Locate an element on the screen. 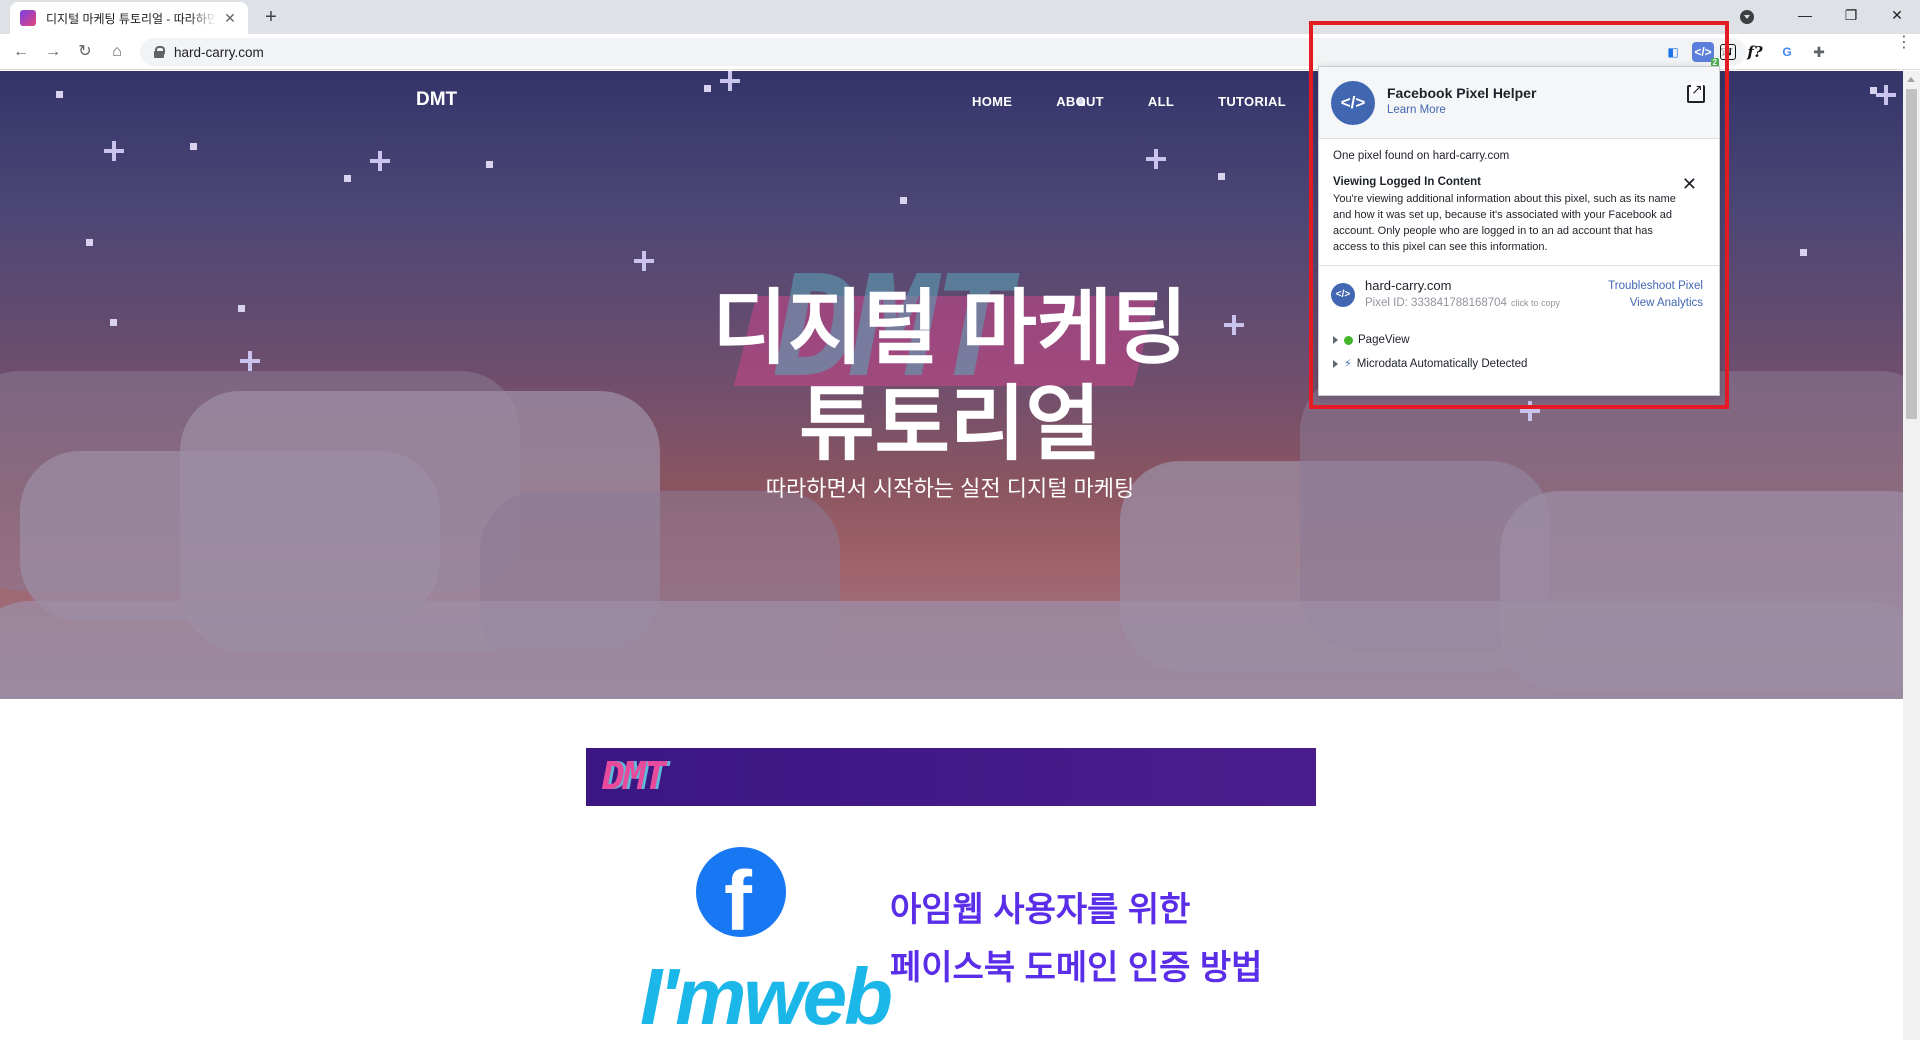 Image resolution: width=1920 pixels, height=1040 pixels. restore-button: ❐ is located at coordinates (1851, 17).